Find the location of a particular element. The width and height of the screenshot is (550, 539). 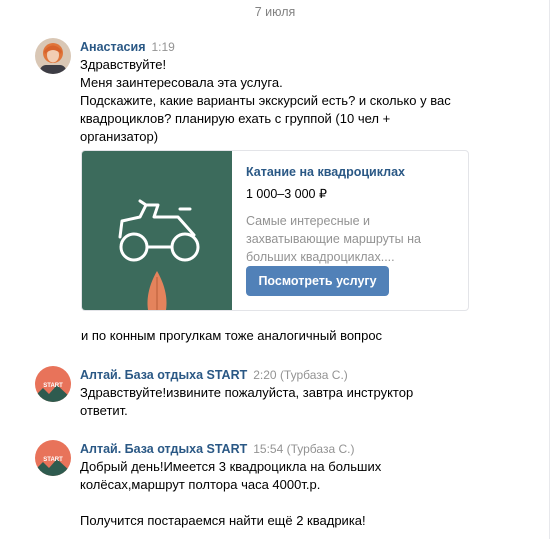

message-time: 15:54 (Турбаза С.) is located at coordinates (303, 449).